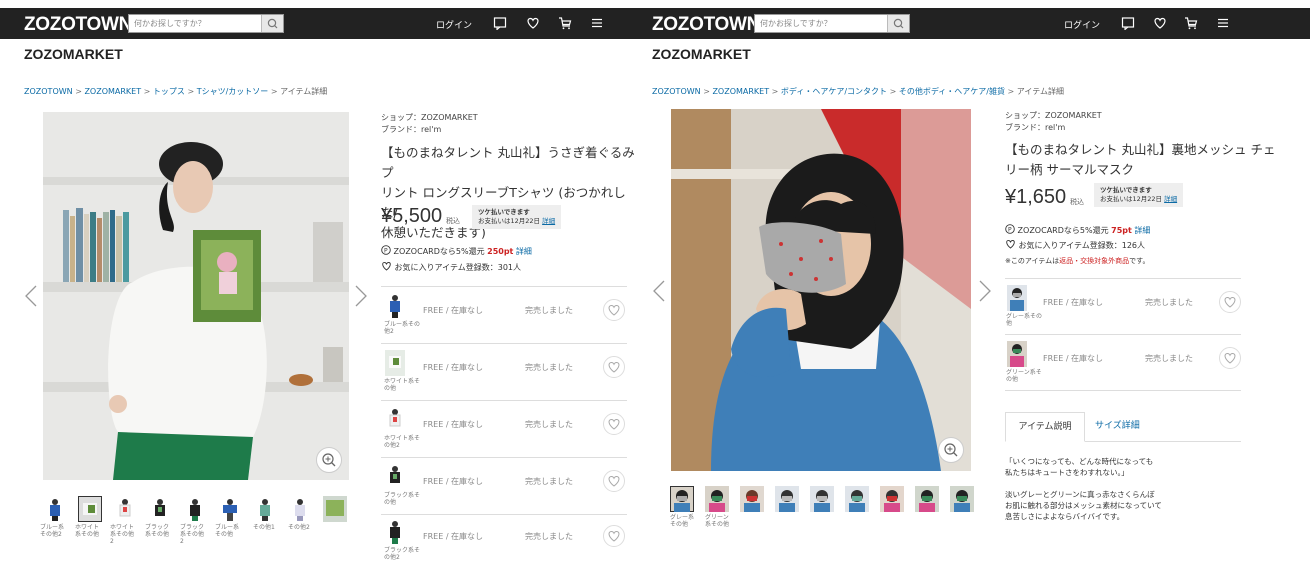 The height and width of the screenshot is (563, 1310). I want to click on product-title-line: 【ものまねタレント 丸山礼】裏地メッシュ チェ, so click(1140, 149).